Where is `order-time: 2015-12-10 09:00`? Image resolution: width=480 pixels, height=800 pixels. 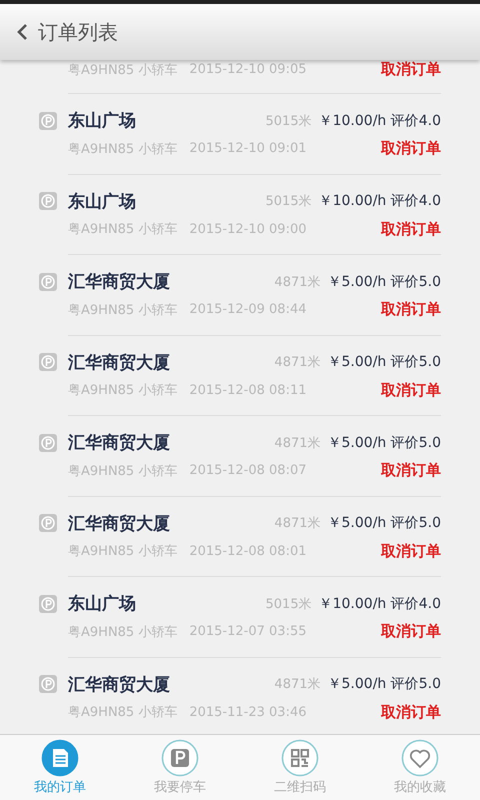 order-time: 2015-12-10 09:00 is located at coordinates (248, 229).